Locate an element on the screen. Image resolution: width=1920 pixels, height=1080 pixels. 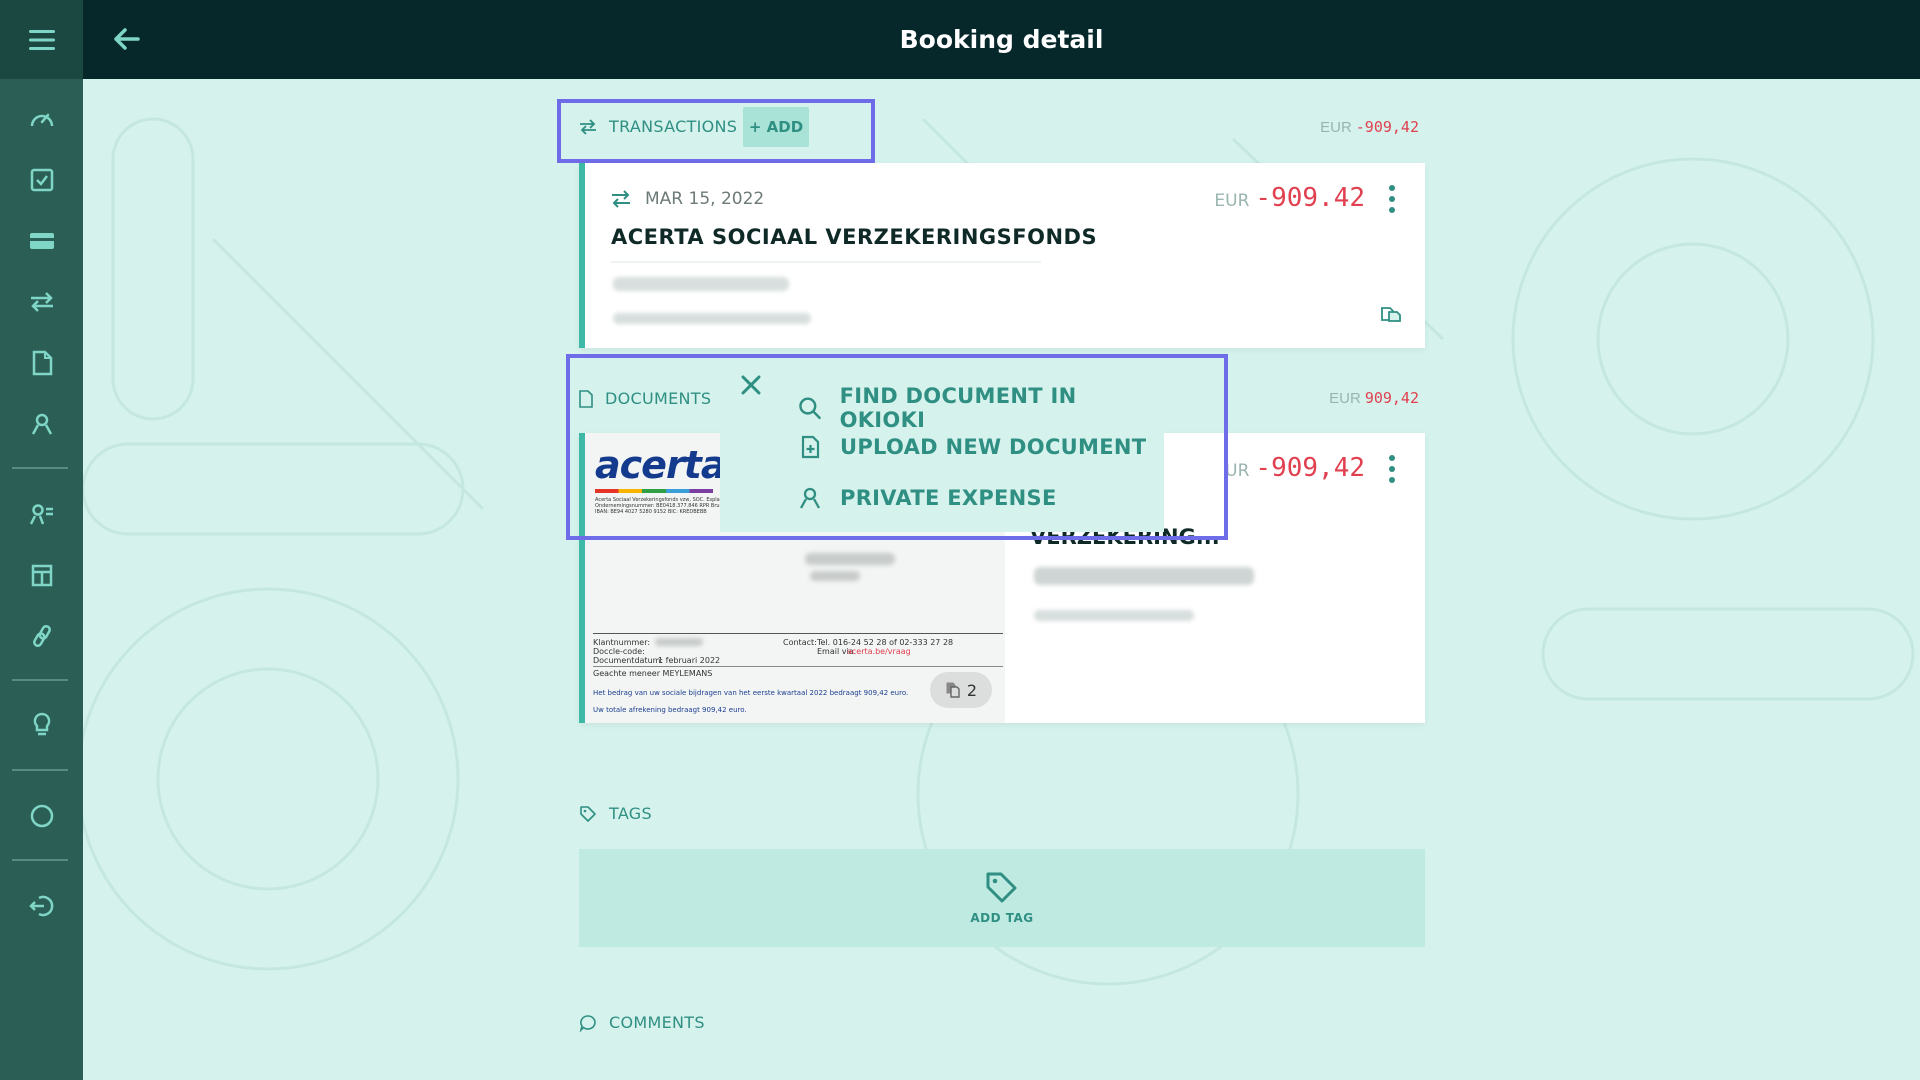
tags-heading: TAGS is located at coordinates (615, 813).